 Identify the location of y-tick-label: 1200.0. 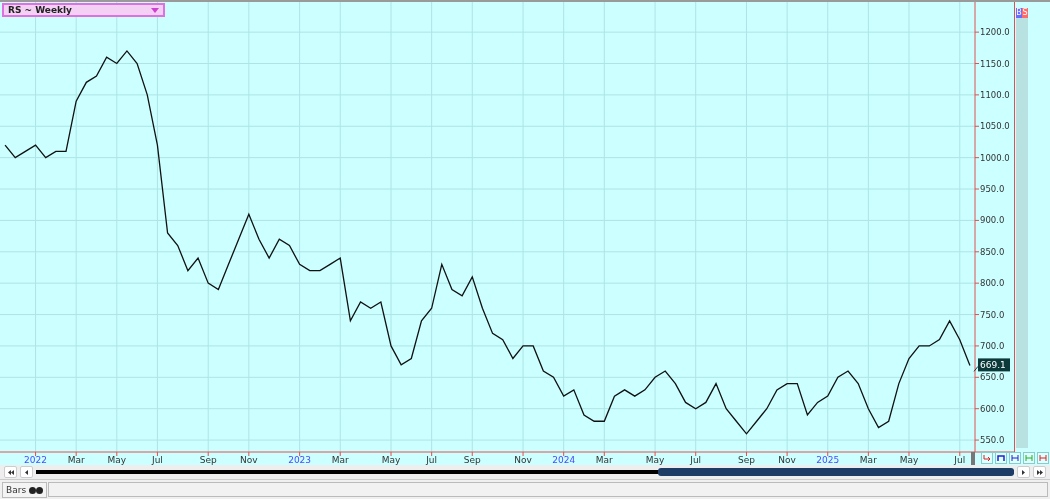
(995, 32).